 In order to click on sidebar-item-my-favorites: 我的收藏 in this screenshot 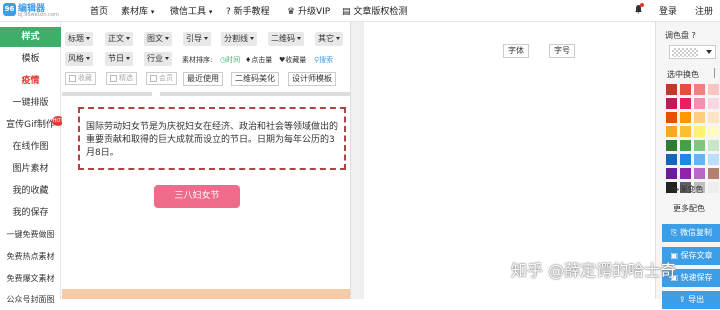, I will do `click(30, 191)`.